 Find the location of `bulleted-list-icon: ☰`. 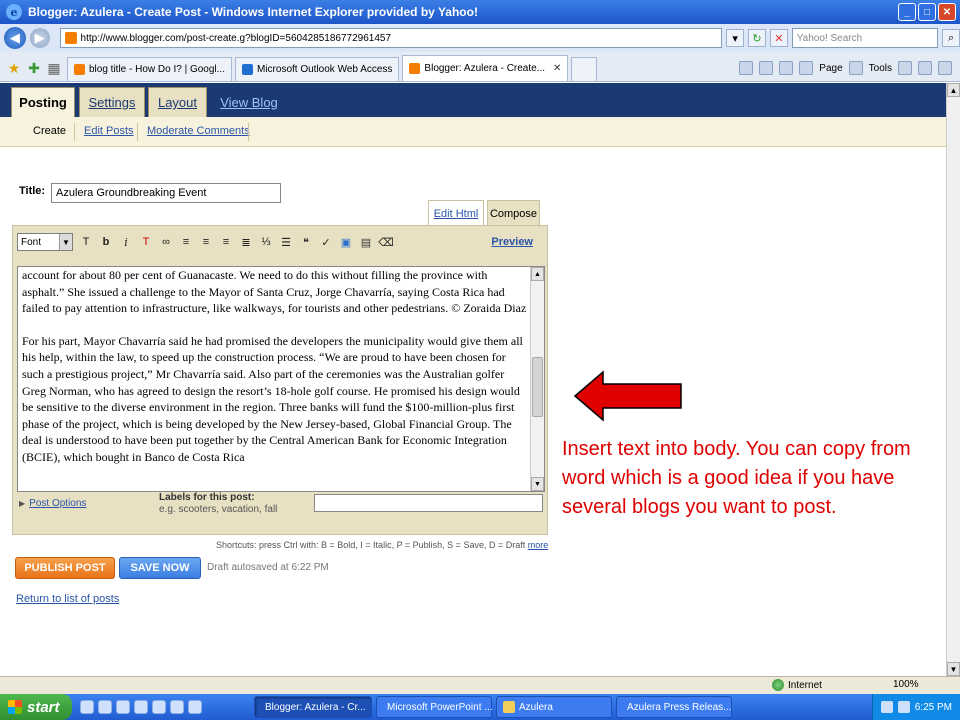

bulleted-list-icon: ☰ is located at coordinates (286, 242).